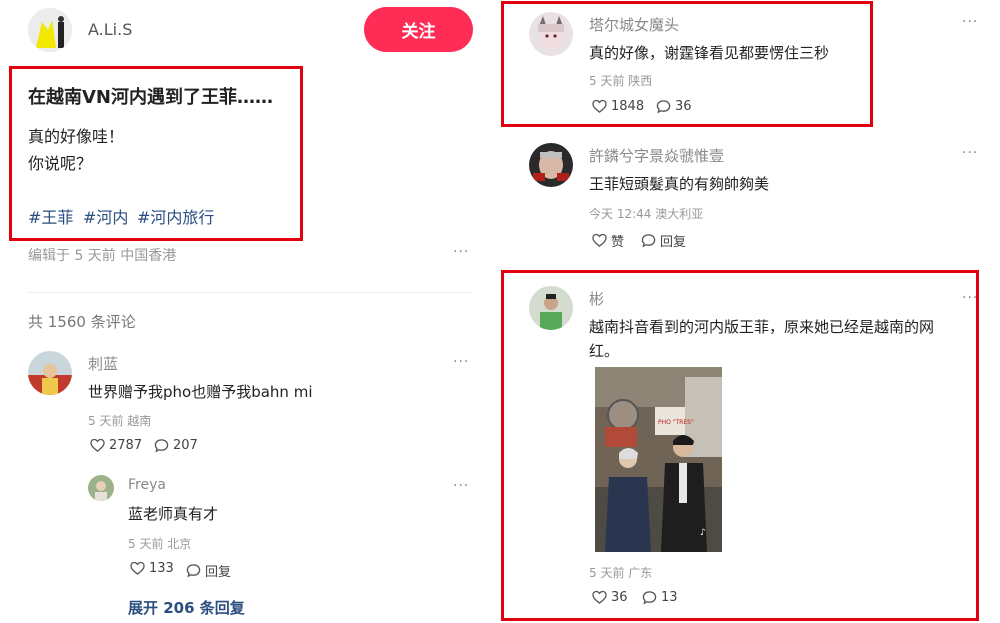  I want to click on comment-username: 刺蓝, so click(103, 363).